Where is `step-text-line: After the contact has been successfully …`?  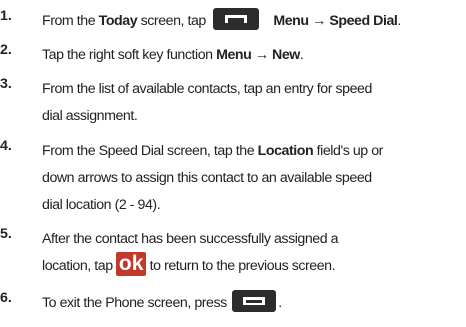 step-text-line: After the contact has been successfully … is located at coordinates (190, 239).